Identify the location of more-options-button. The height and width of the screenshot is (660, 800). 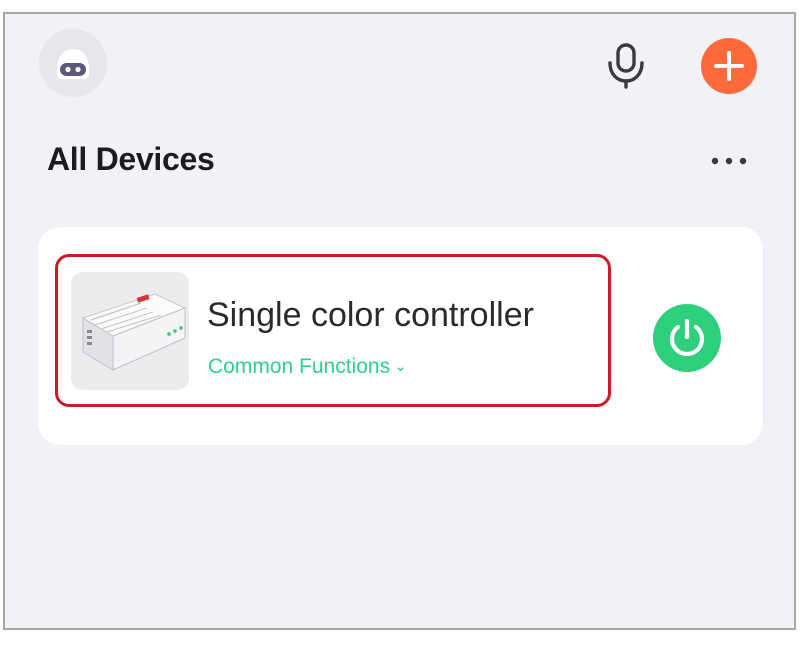
(729, 161).